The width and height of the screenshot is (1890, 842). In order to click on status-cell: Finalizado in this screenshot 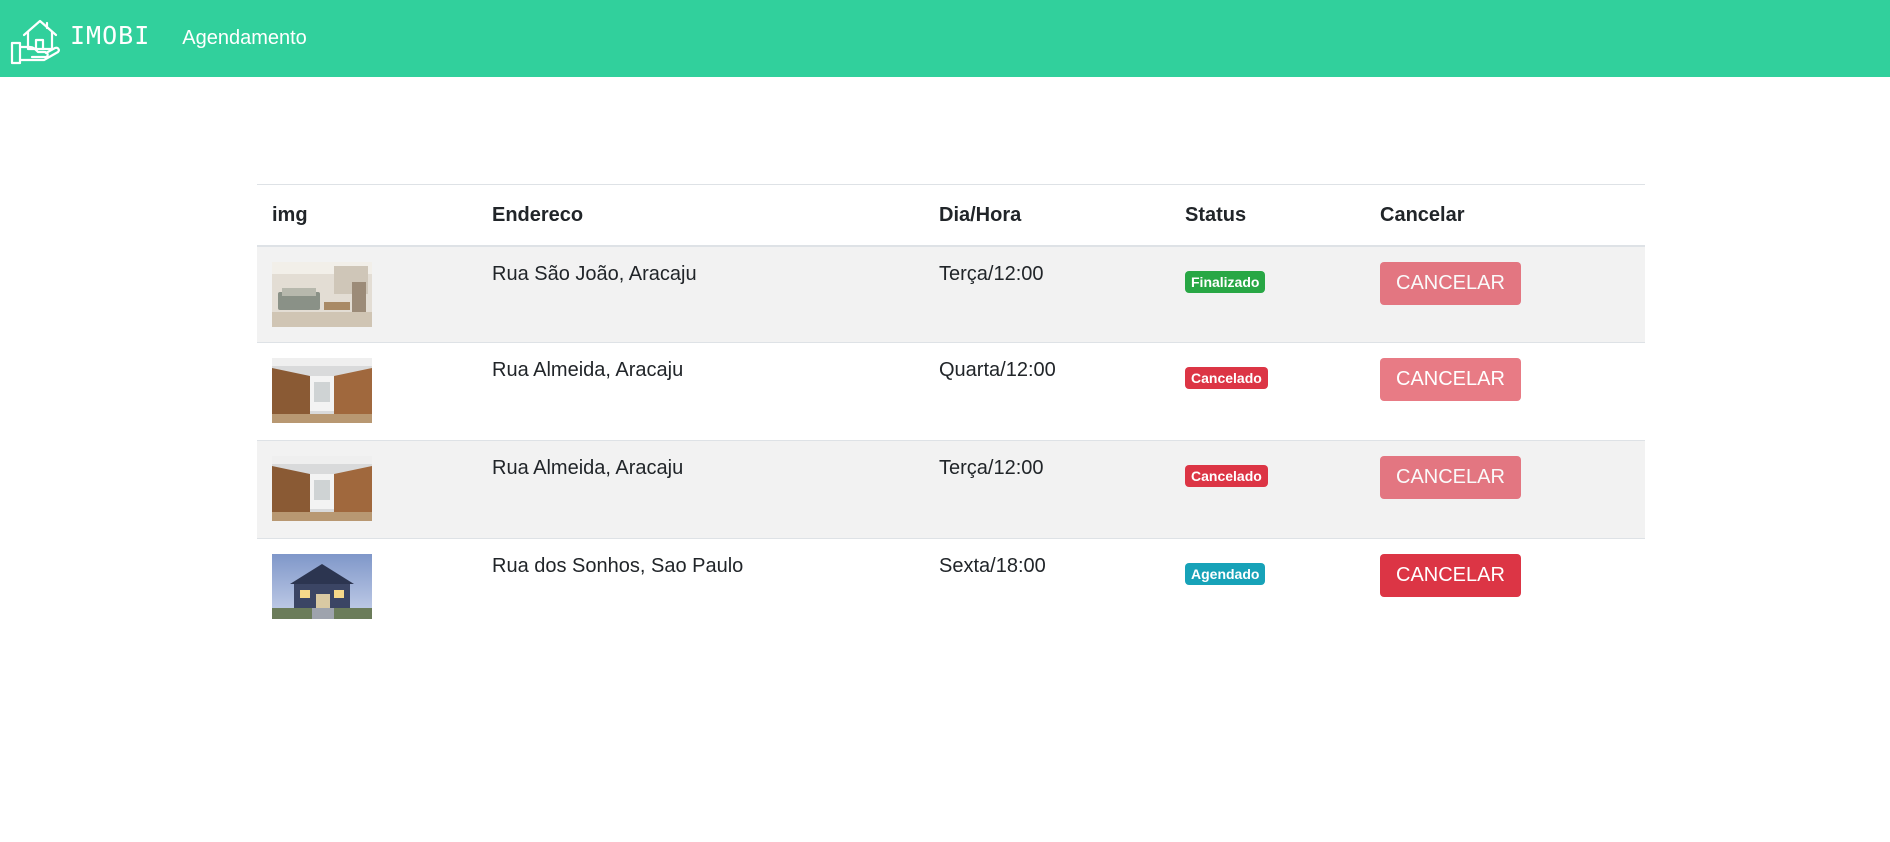, I will do `click(1267, 294)`.